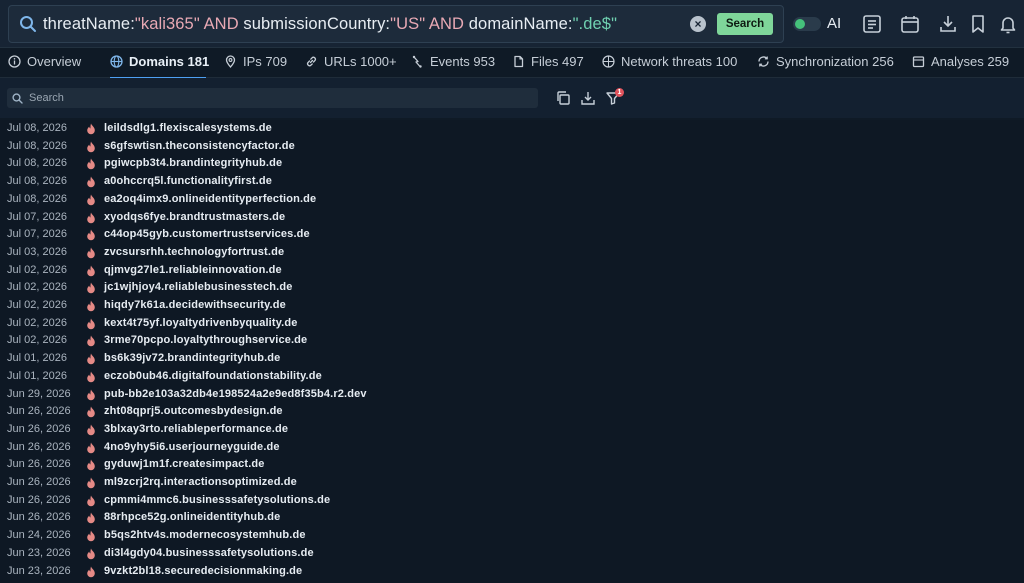 The width and height of the screenshot is (1024, 583). I want to click on filter-search-input, so click(272, 98).